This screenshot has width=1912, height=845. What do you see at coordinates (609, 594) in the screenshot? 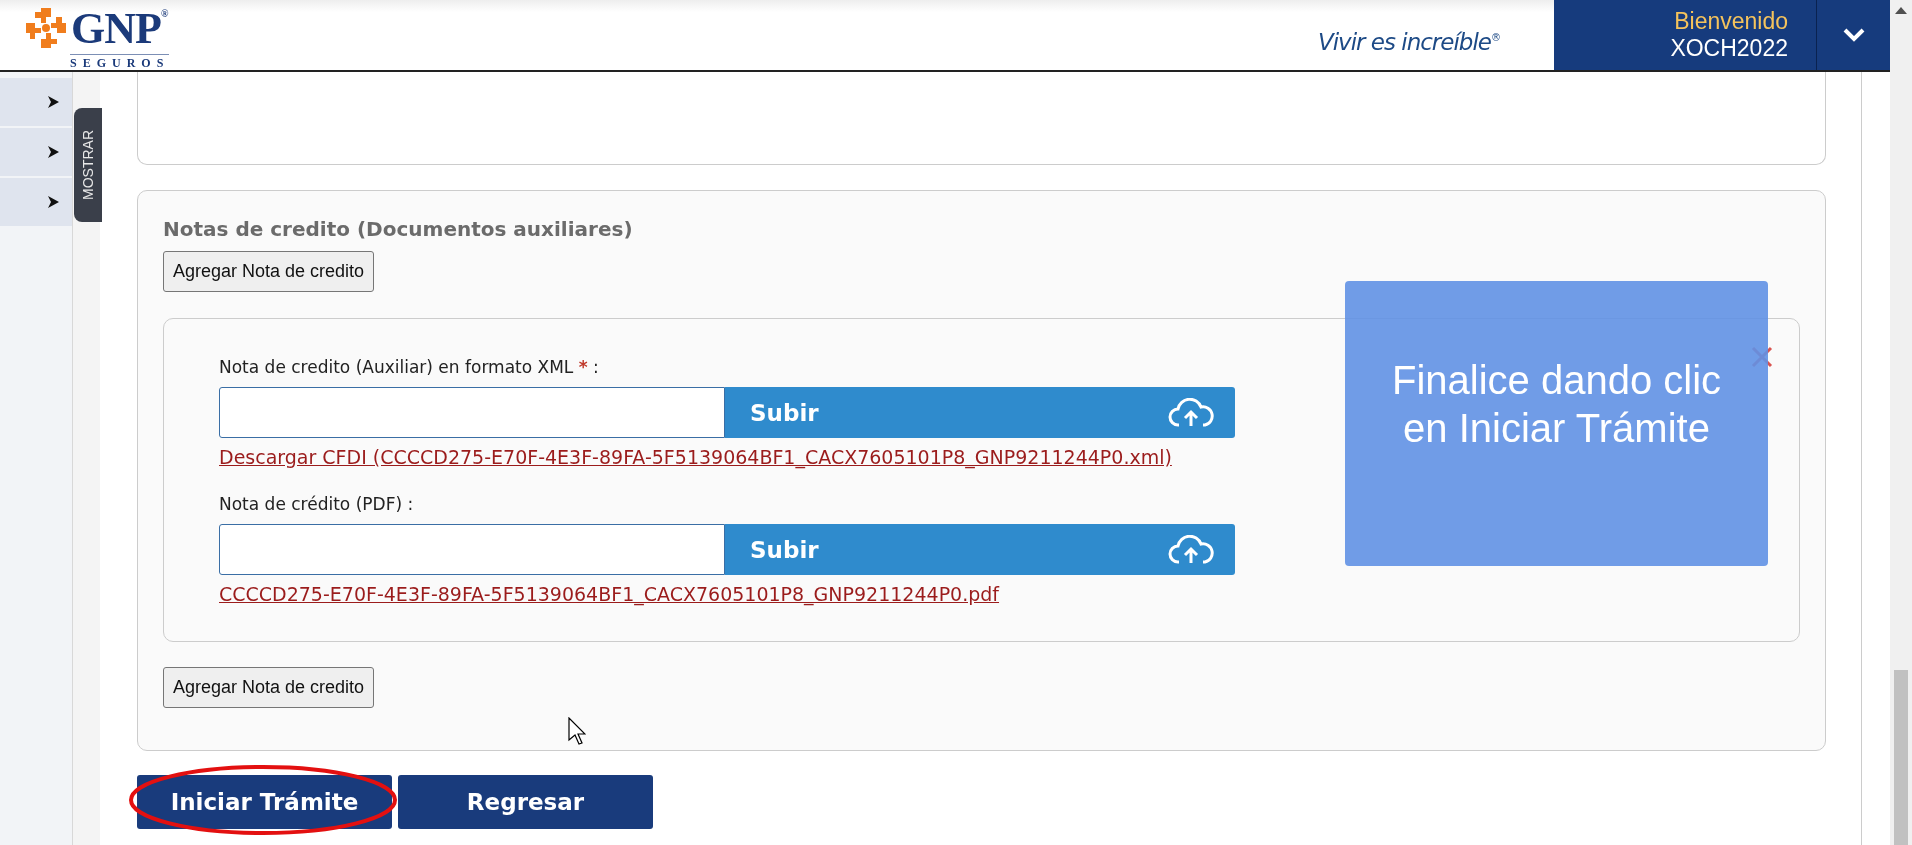
I see `file-link: CCCCD275-E70F-4E3F-89FA-5F5139064BF1_CACX7605101P8_GNP9211244P0.pdf` at bounding box center [609, 594].